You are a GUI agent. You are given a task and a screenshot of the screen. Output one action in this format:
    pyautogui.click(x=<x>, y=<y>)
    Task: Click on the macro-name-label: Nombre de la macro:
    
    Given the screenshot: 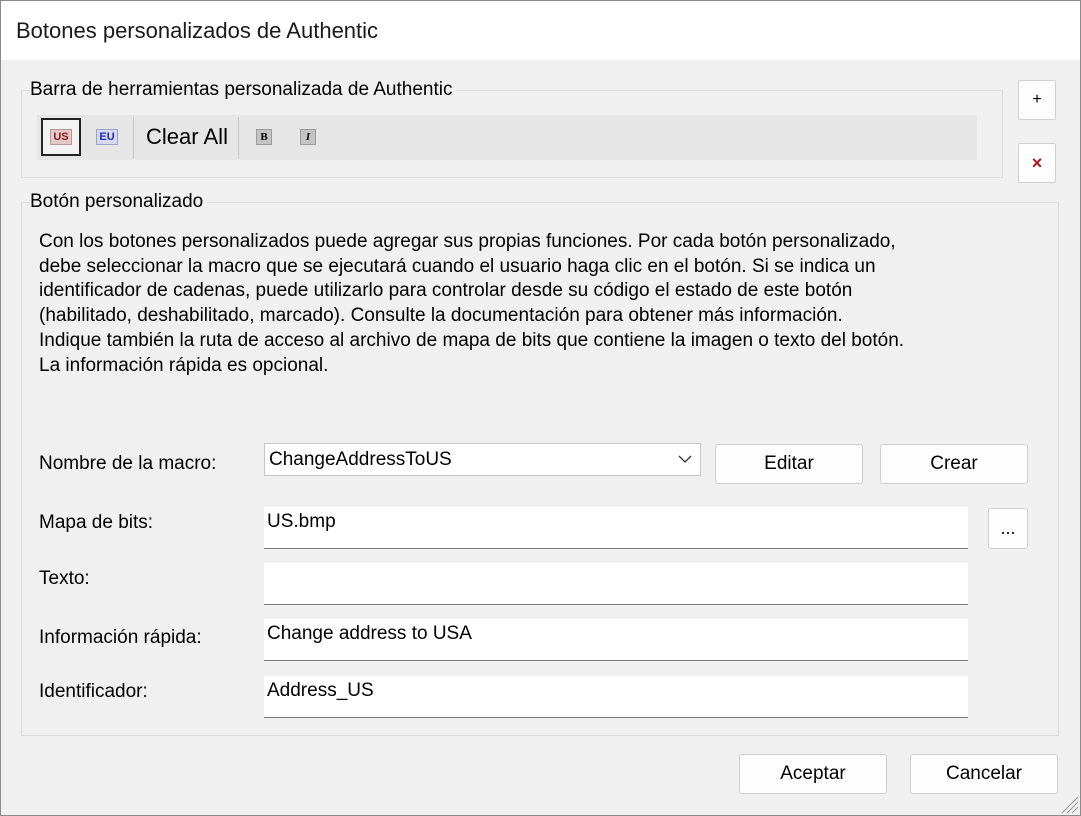 What is the action you would take?
    pyautogui.click(x=128, y=463)
    